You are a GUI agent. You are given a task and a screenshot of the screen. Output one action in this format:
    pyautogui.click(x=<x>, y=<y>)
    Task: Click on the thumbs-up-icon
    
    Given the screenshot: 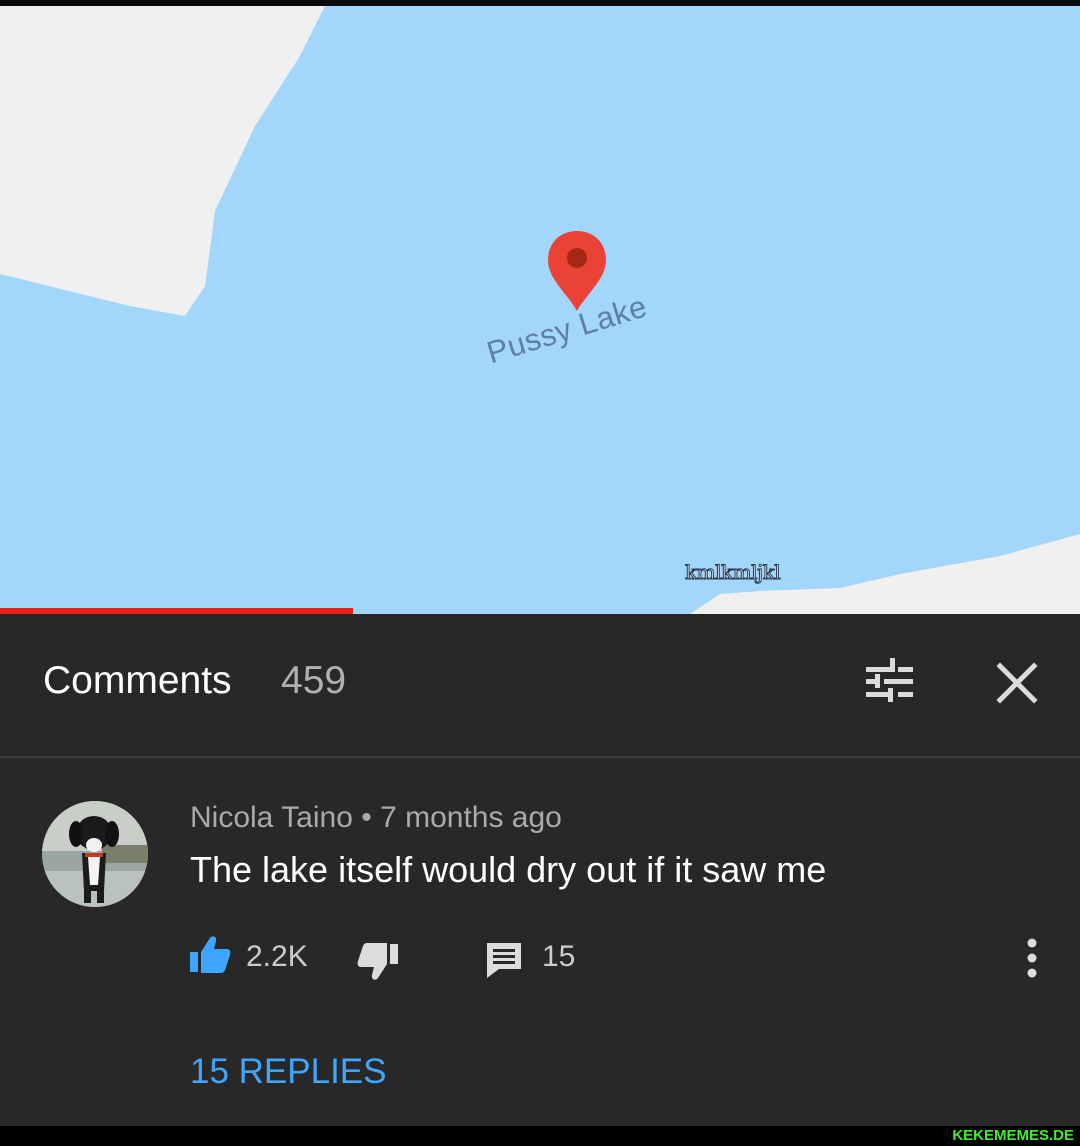 What is the action you would take?
    pyautogui.click(x=210, y=954)
    